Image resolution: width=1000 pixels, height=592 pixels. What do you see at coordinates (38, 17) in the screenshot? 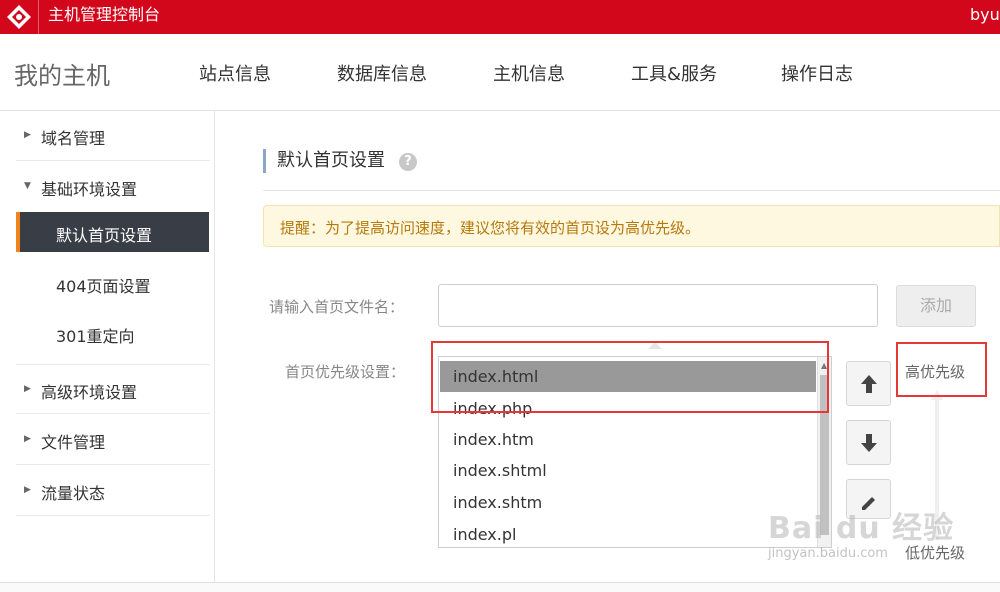
I see `header-separator` at bounding box center [38, 17].